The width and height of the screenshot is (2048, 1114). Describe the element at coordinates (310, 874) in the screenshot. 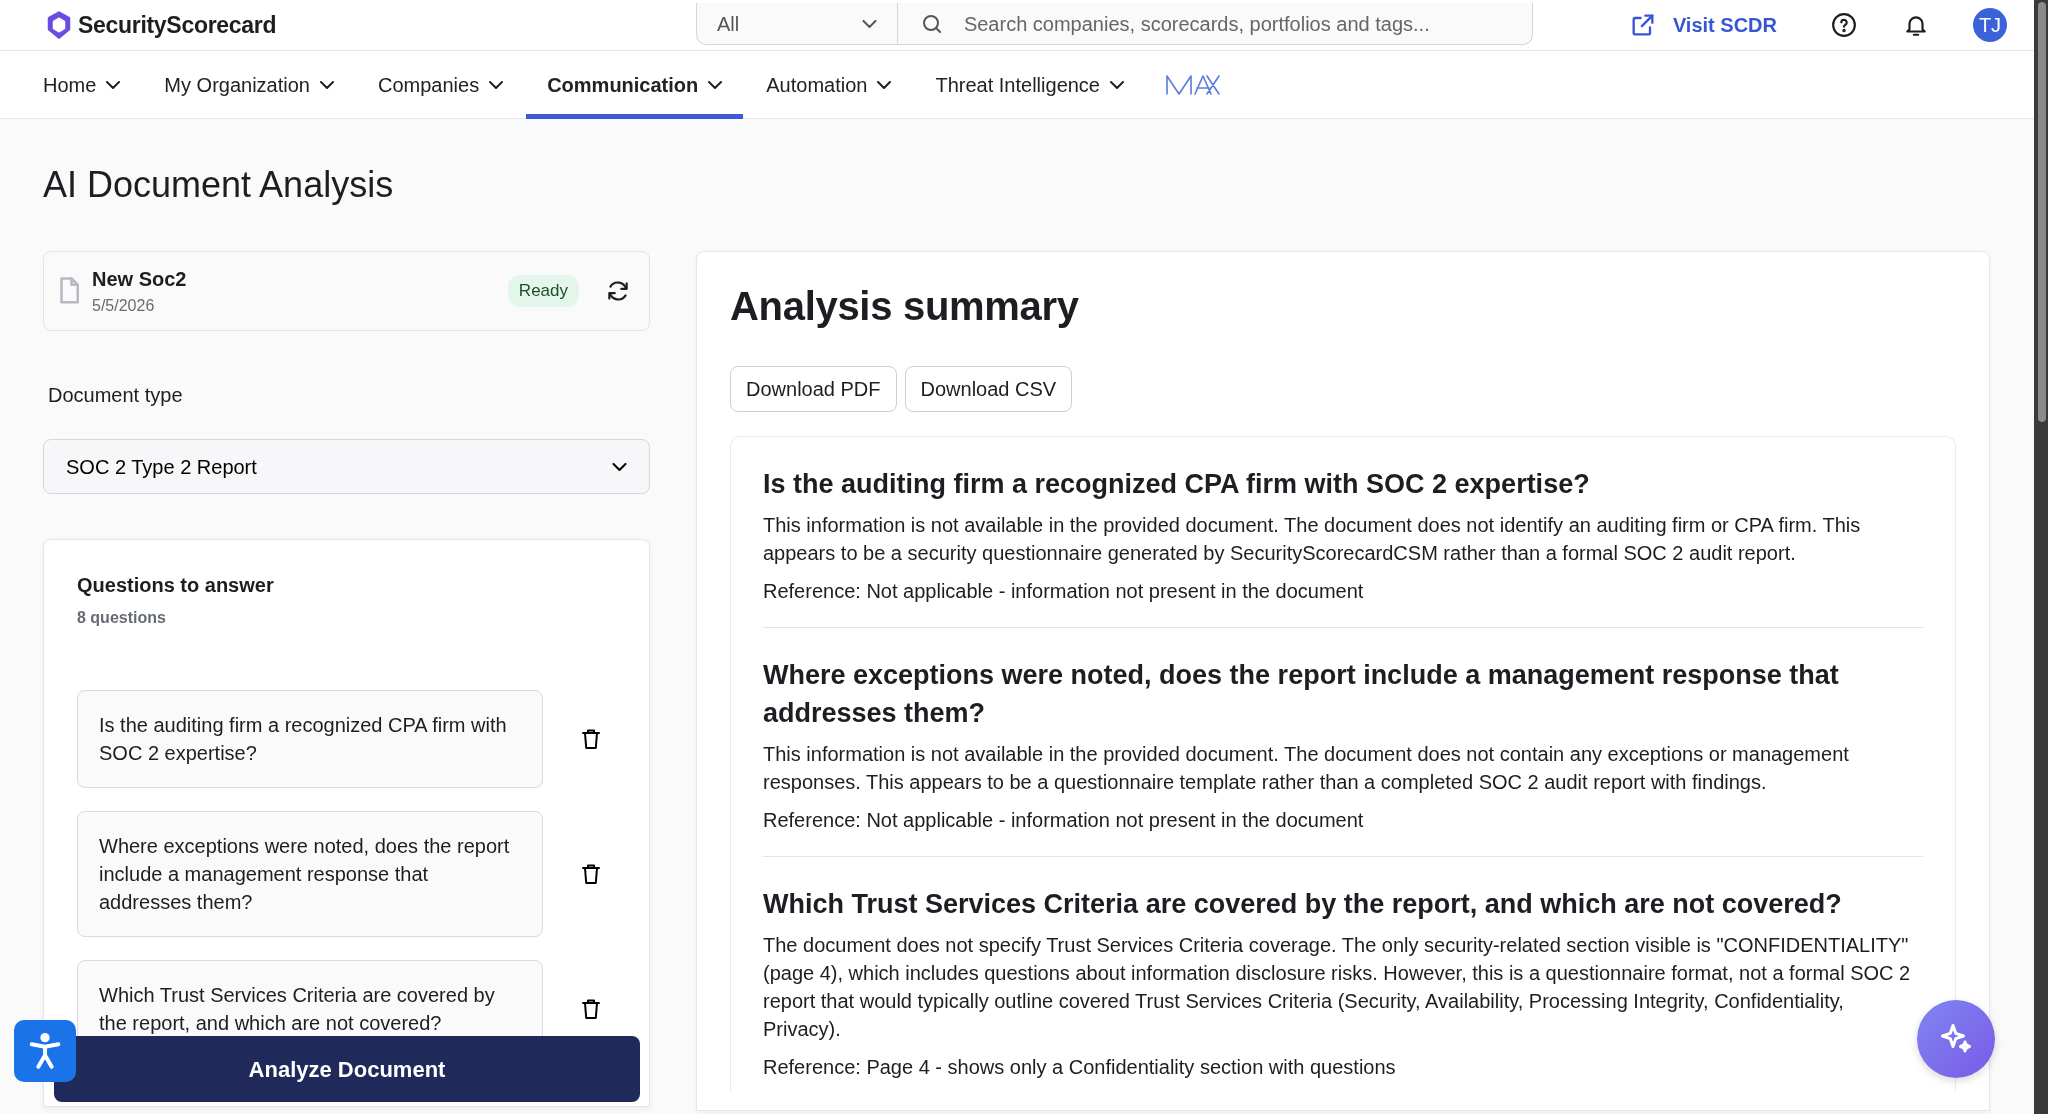

I see `question-text: Where exceptions were noted, does the report include a management response that addresses them?` at that location.